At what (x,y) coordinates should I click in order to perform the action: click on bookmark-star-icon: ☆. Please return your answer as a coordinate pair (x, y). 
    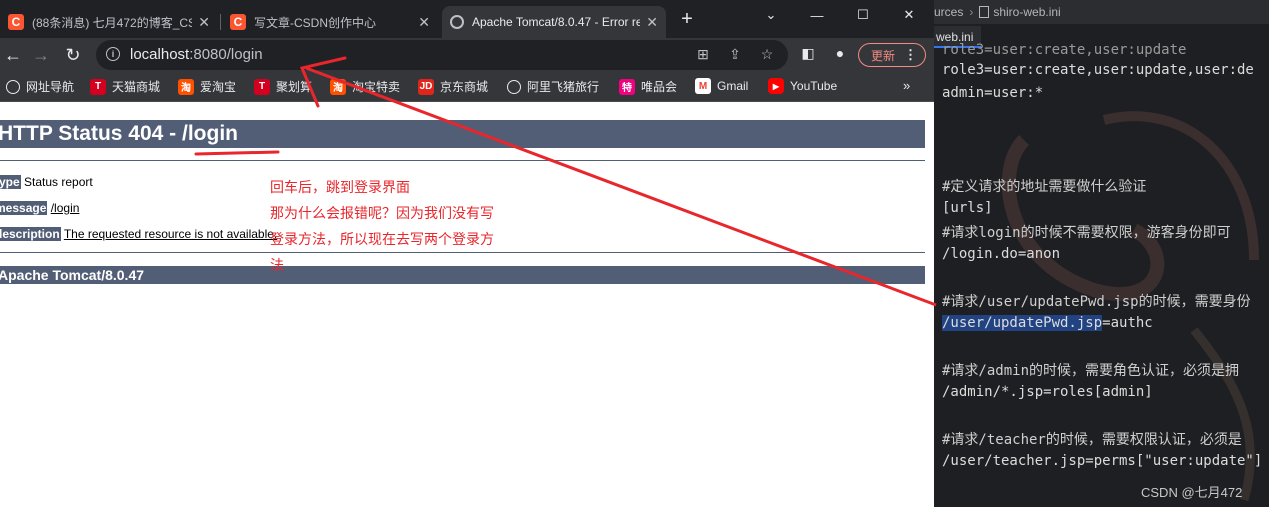
    Looking at the image, I should click on (767, 54).